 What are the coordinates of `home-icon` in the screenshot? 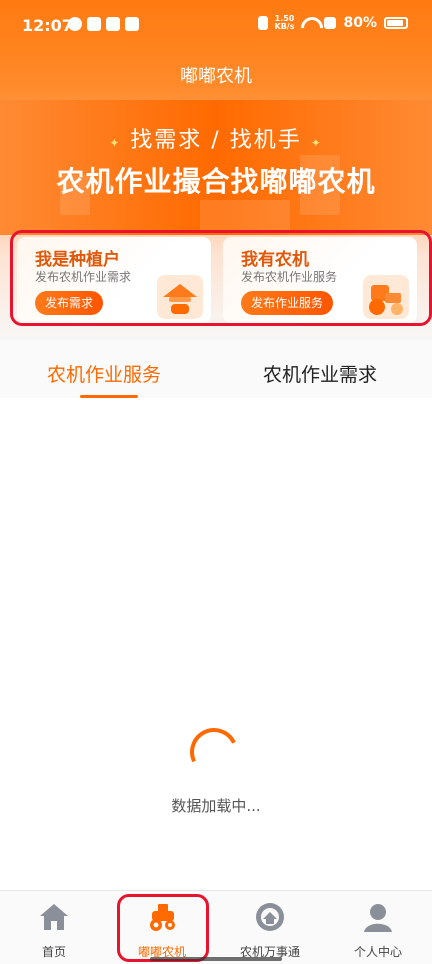 It's located at (54, 917).